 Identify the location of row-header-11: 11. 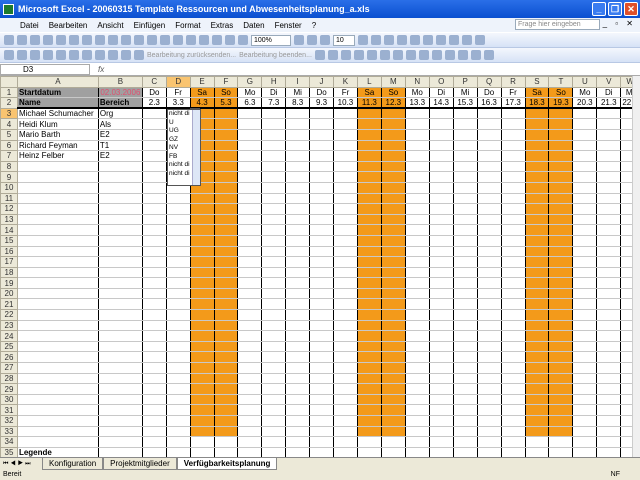
(9, 198).